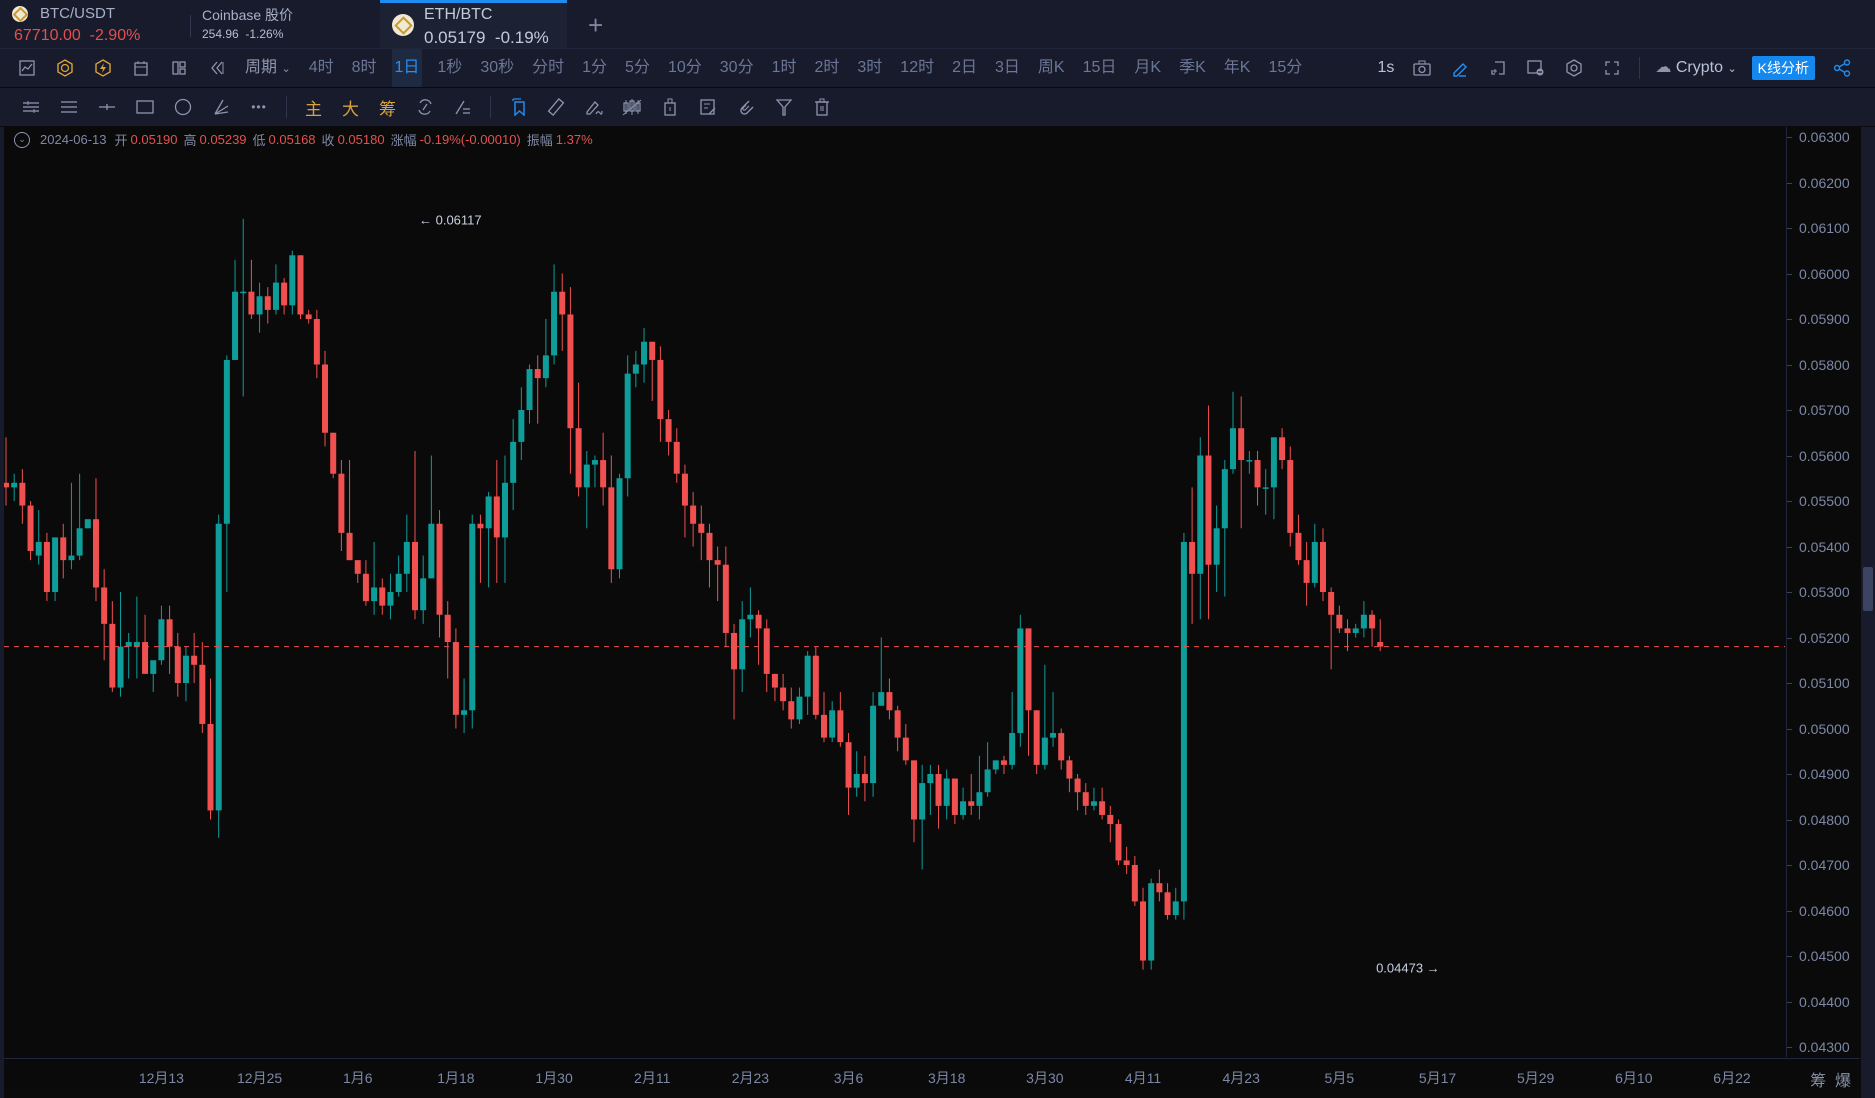 The height and width of the screenshot is (1098, 1875). I want to click on layout-icon, so click(179, 68).